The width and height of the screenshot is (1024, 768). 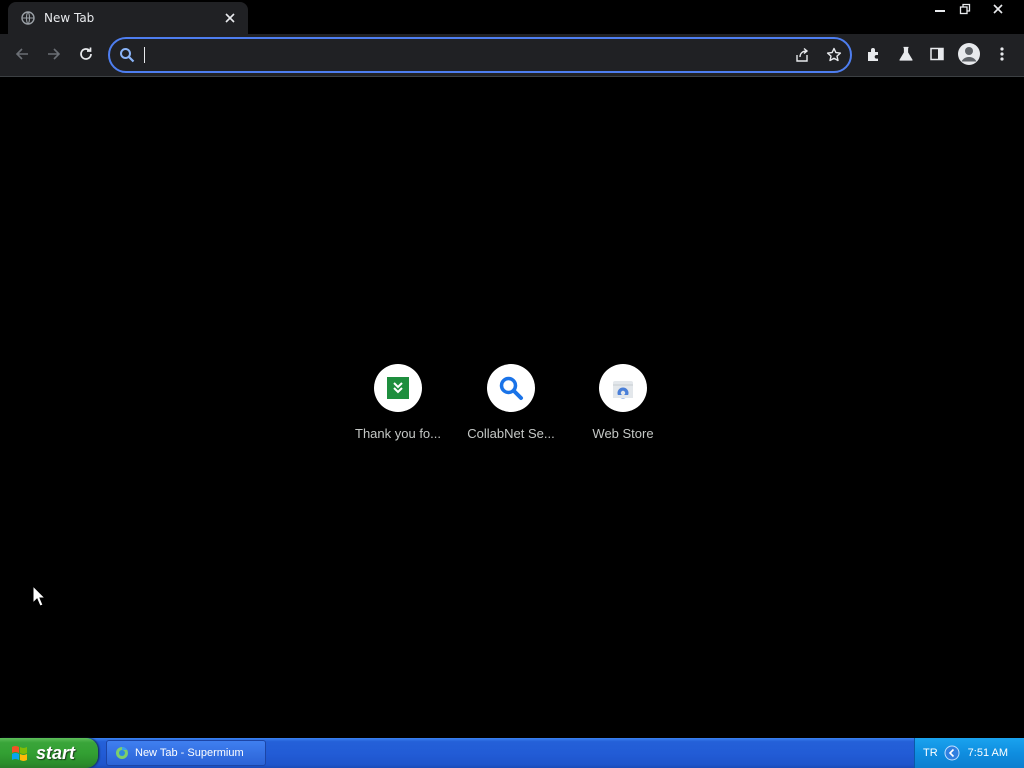 I want to click on shortcut-tile: Web Store, so click(x=623, y=410).